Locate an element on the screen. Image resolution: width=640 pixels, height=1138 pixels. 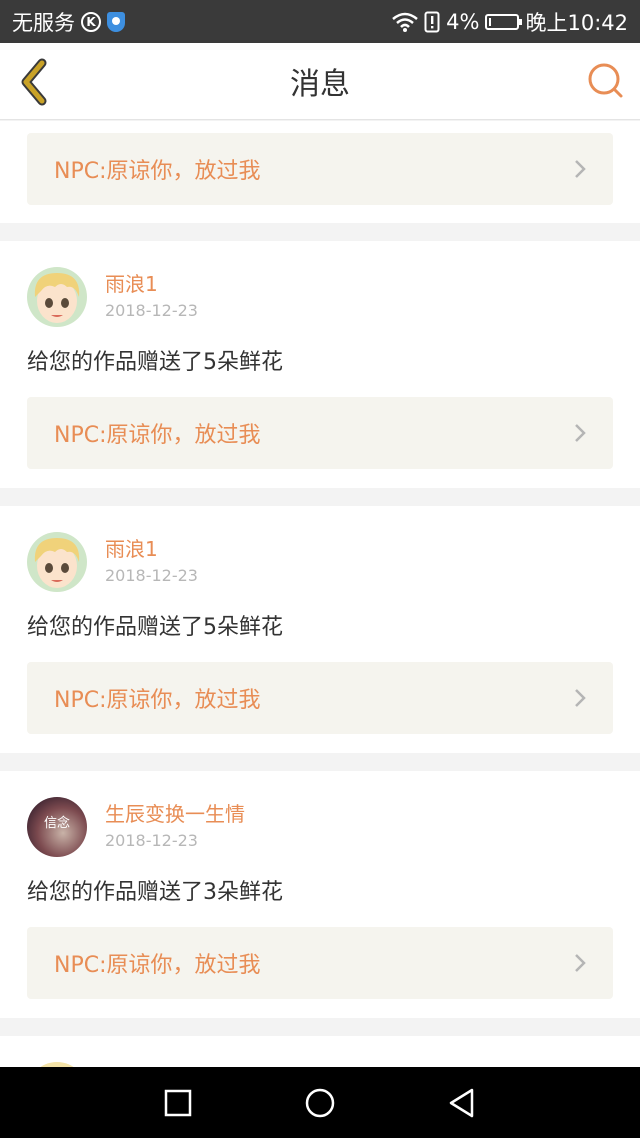
circle-icon is located at coordinates (320, 1103).